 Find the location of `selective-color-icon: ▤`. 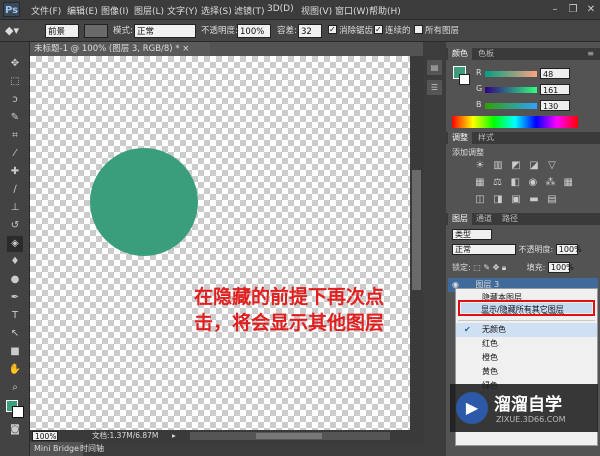

selective-color-icon: ▤ is located at coordinates (552, 200).